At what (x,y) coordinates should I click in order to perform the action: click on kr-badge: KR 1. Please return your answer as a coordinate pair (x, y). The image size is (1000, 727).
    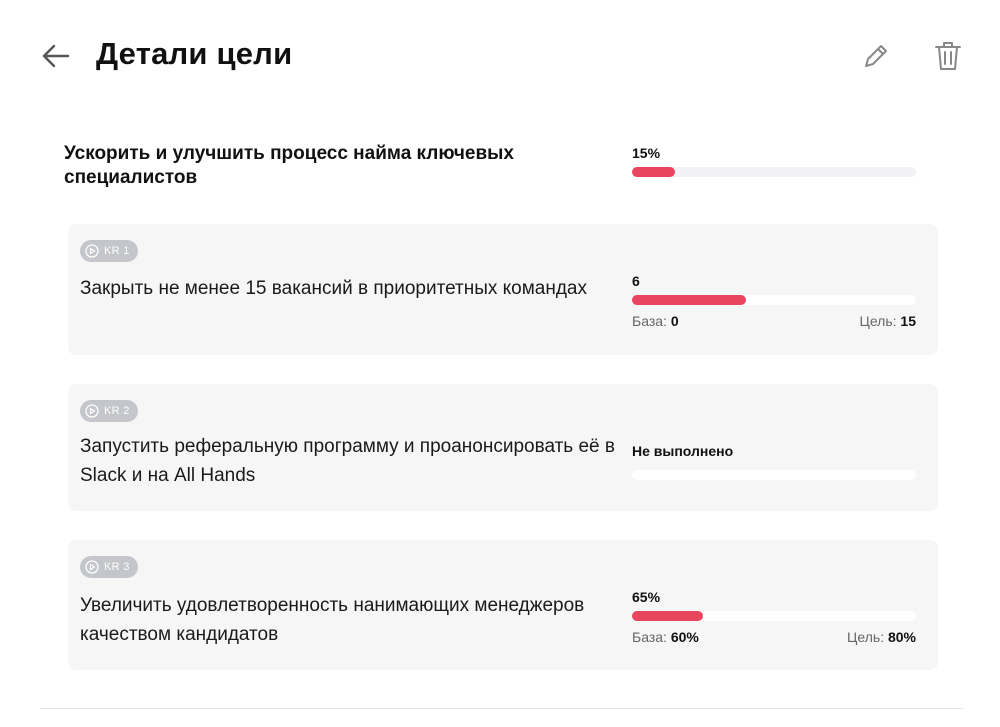
    Looking at the image, I should click on (109, 251).